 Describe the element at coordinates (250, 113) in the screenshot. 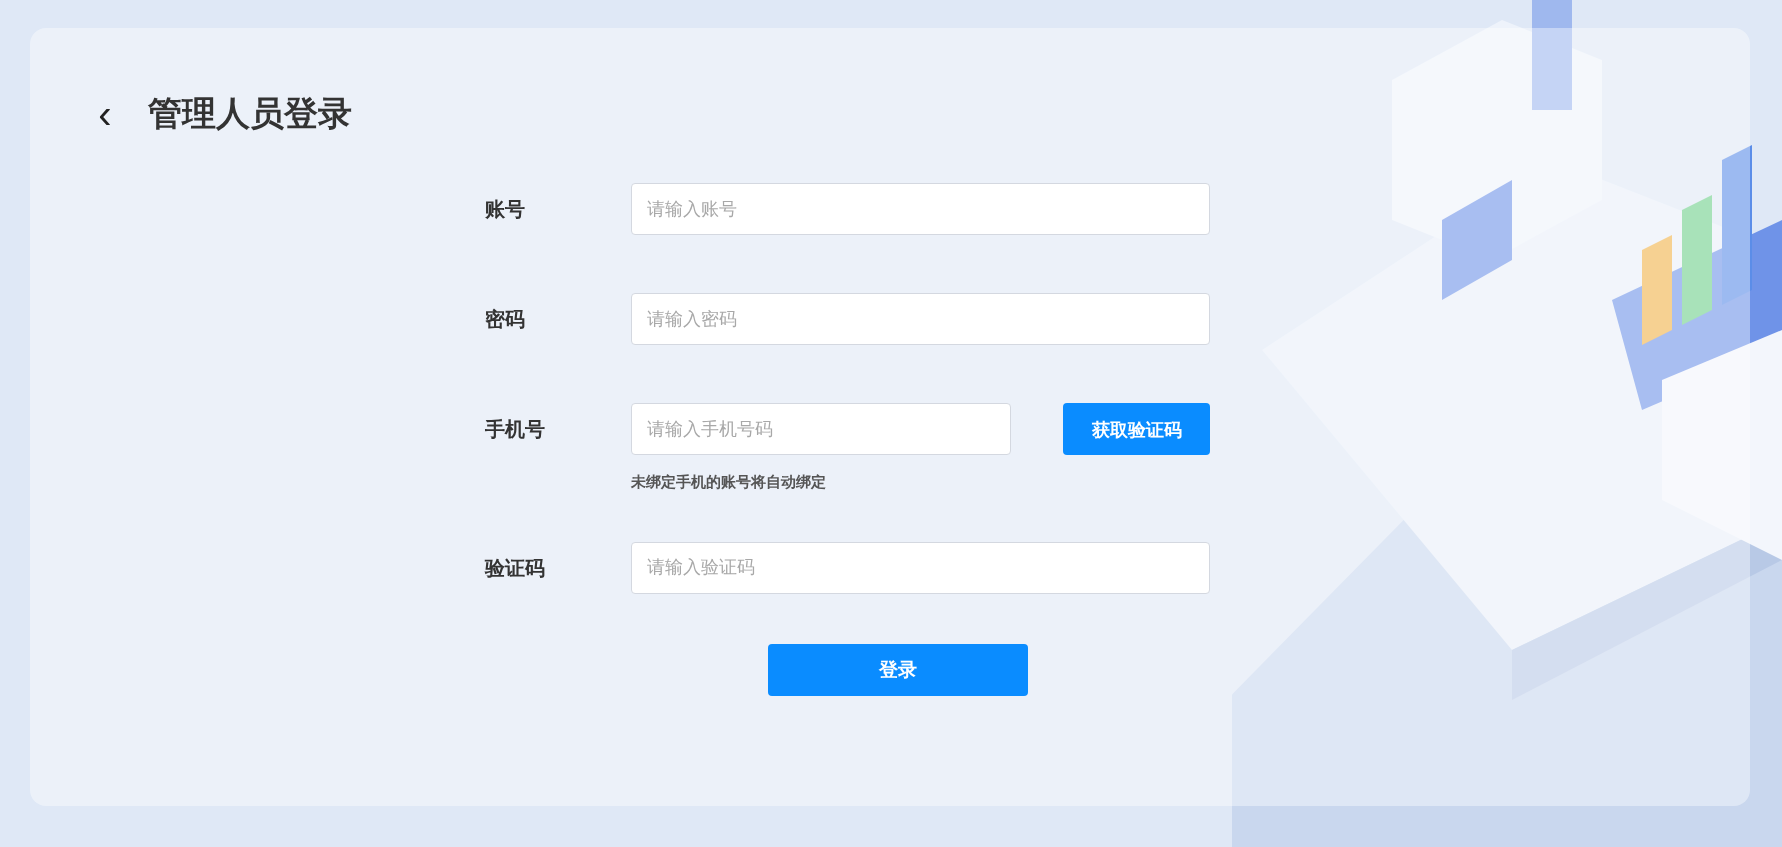

I see `page-title: 管理人员登录` at that location.